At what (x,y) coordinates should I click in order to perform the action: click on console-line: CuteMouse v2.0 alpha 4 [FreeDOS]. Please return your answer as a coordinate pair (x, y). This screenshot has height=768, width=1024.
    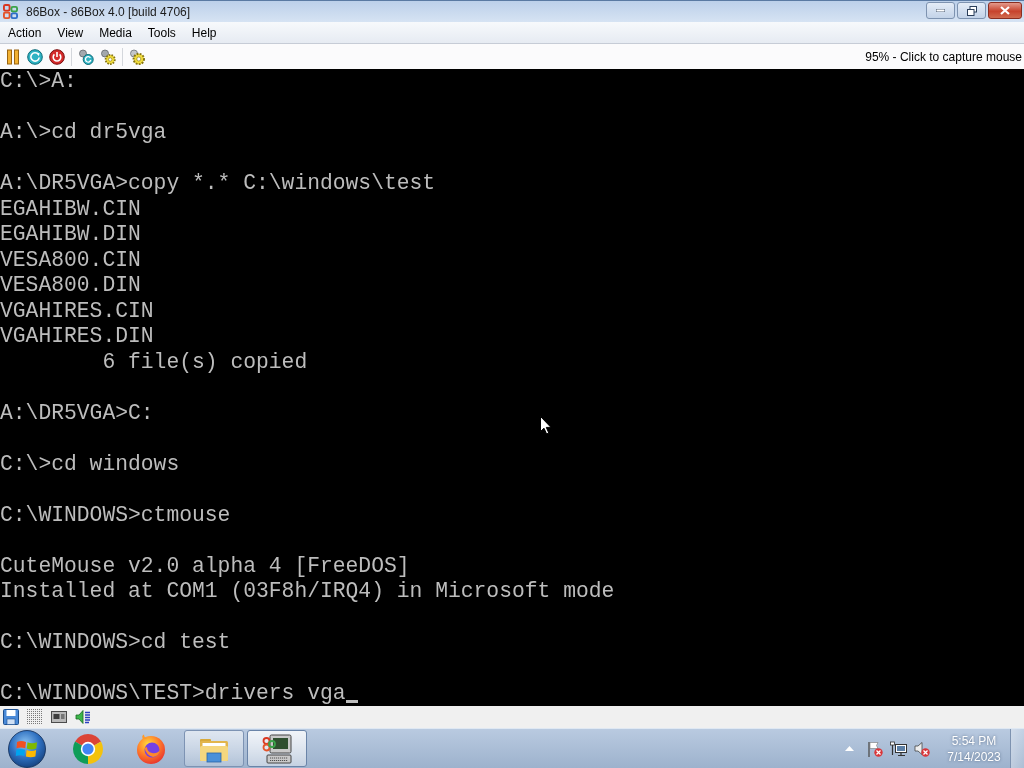
    Looking at the image, I should click on (205, 566).